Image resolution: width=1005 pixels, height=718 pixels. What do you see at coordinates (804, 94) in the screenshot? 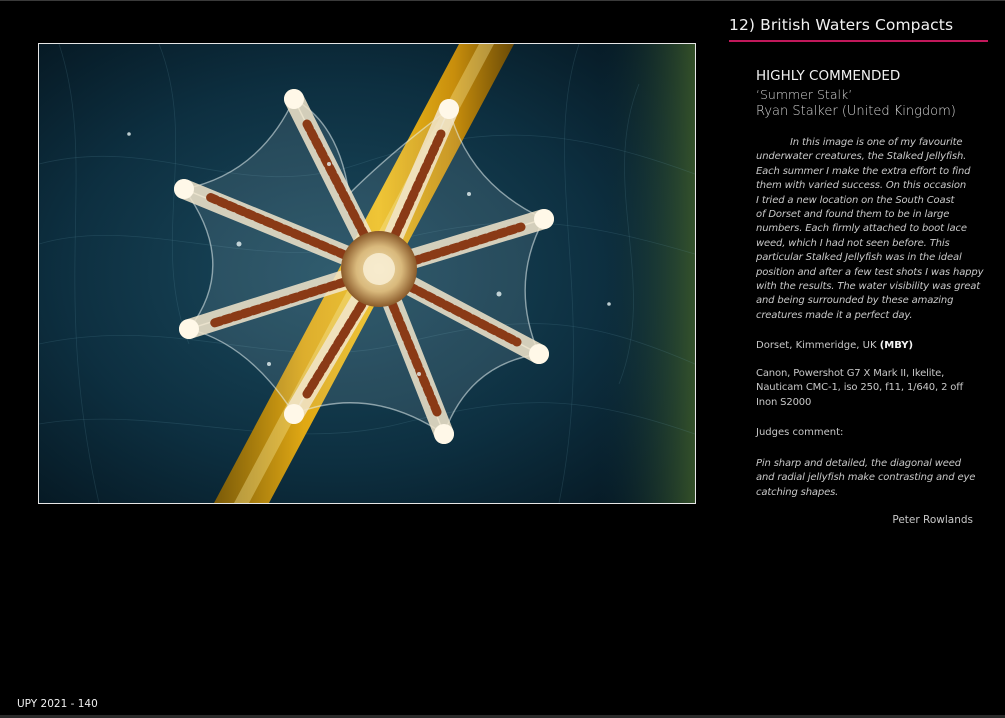
I see `image-title: ‘Summer Stalk’` at bounding box center [804, 94].